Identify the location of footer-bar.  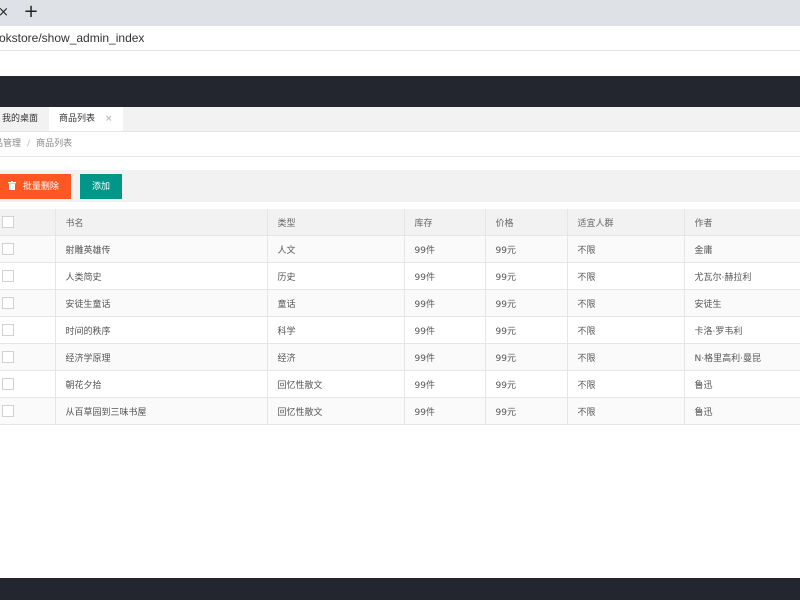
(400, 589).